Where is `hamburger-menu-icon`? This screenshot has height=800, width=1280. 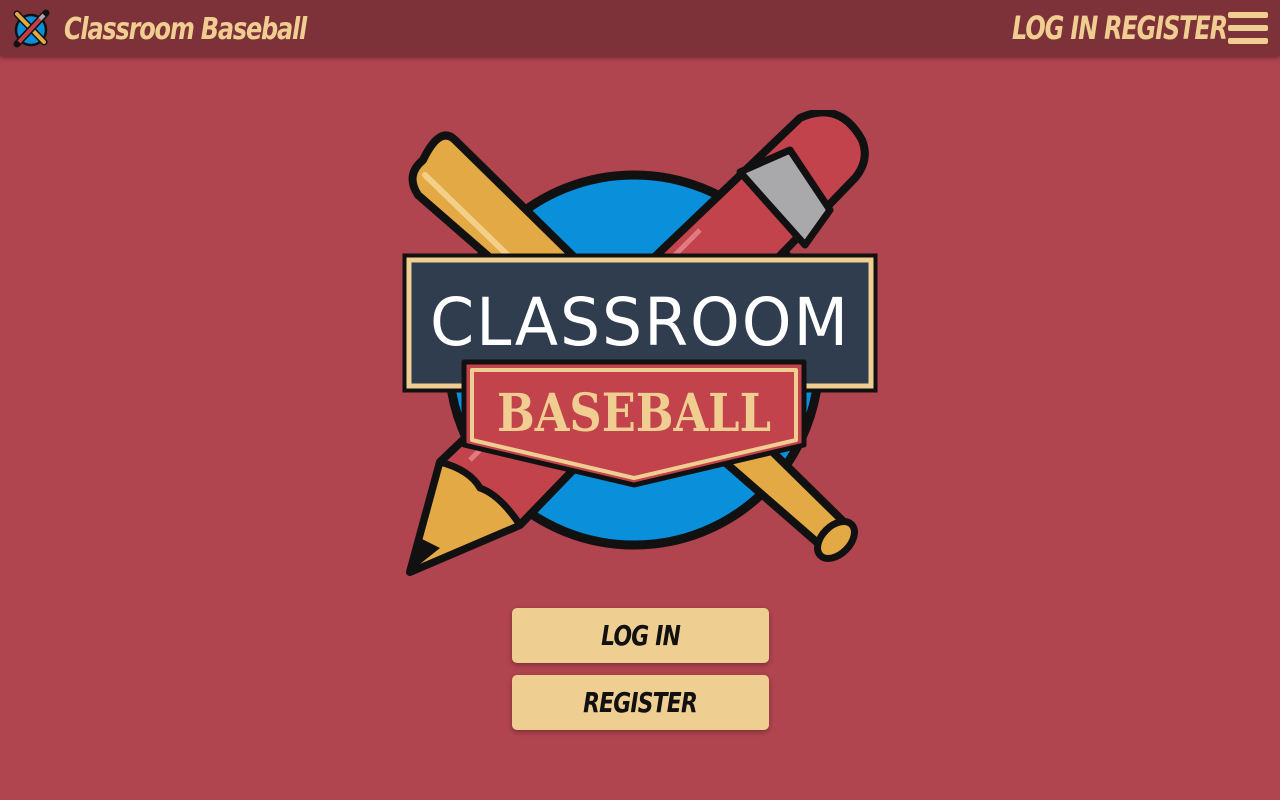 hamburger-menu-icon is located at coordinates (1248, 28).